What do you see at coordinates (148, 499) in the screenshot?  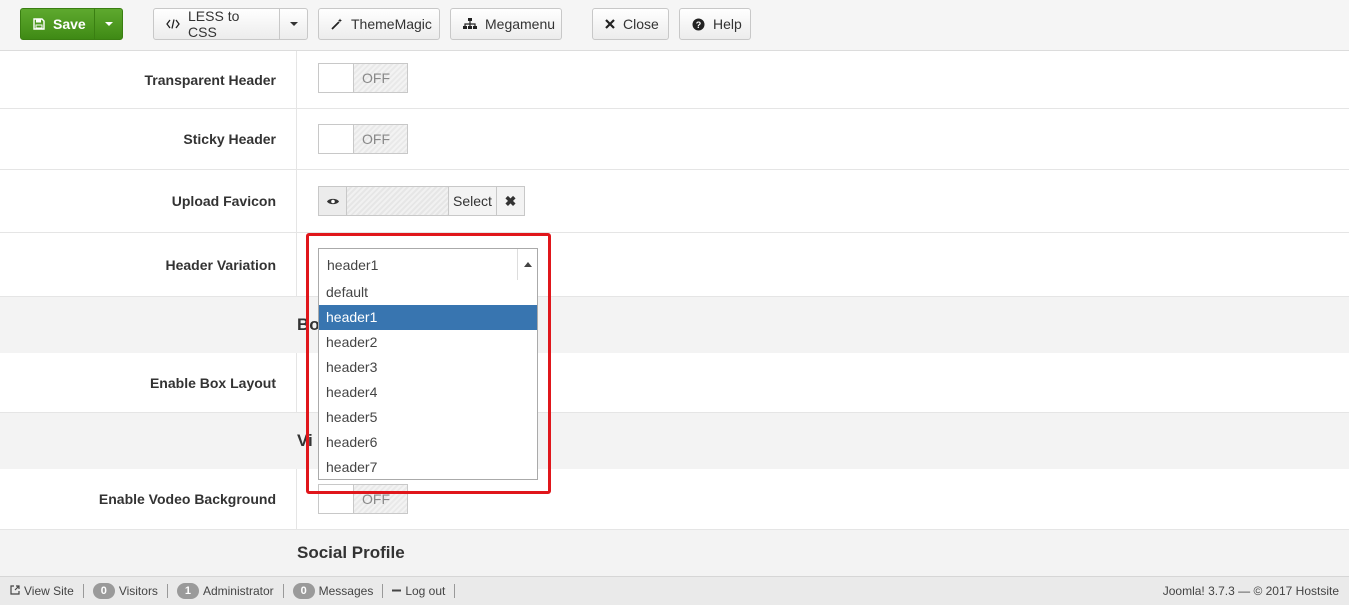 I see `enable-video-background-label: Enable Vodeo Background` at bounding box center [148, 499].